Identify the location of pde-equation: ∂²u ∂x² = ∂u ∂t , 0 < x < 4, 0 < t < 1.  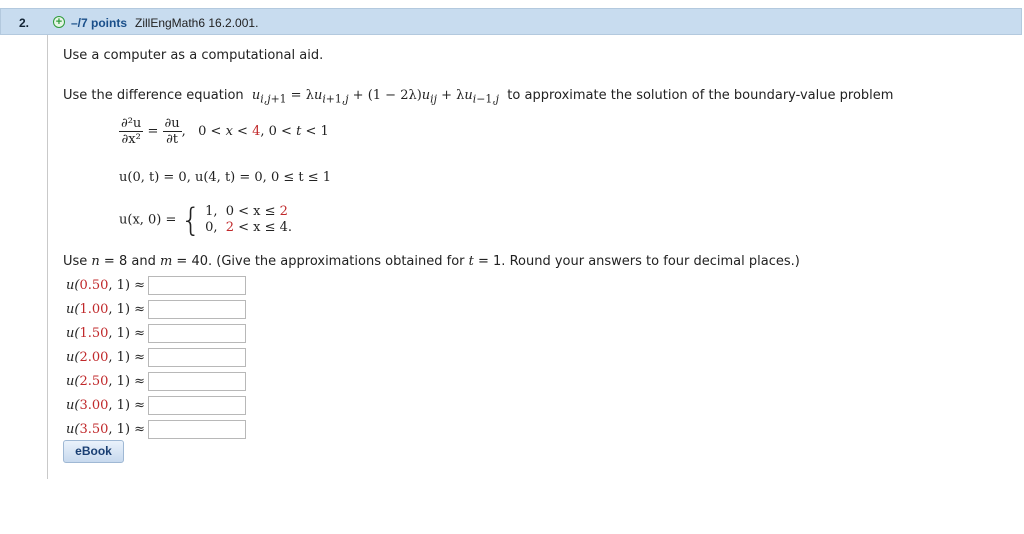
(224, 131).